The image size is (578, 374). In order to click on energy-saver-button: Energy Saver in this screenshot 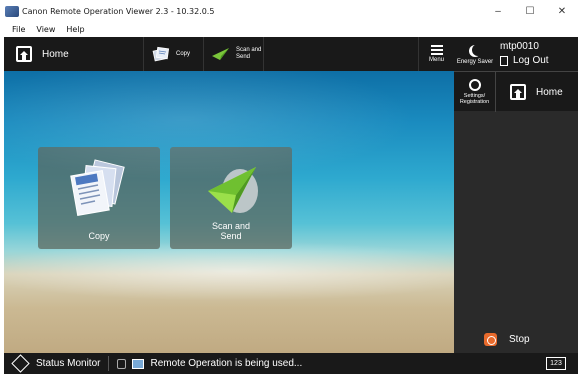, I will do `click(475, 54)`.